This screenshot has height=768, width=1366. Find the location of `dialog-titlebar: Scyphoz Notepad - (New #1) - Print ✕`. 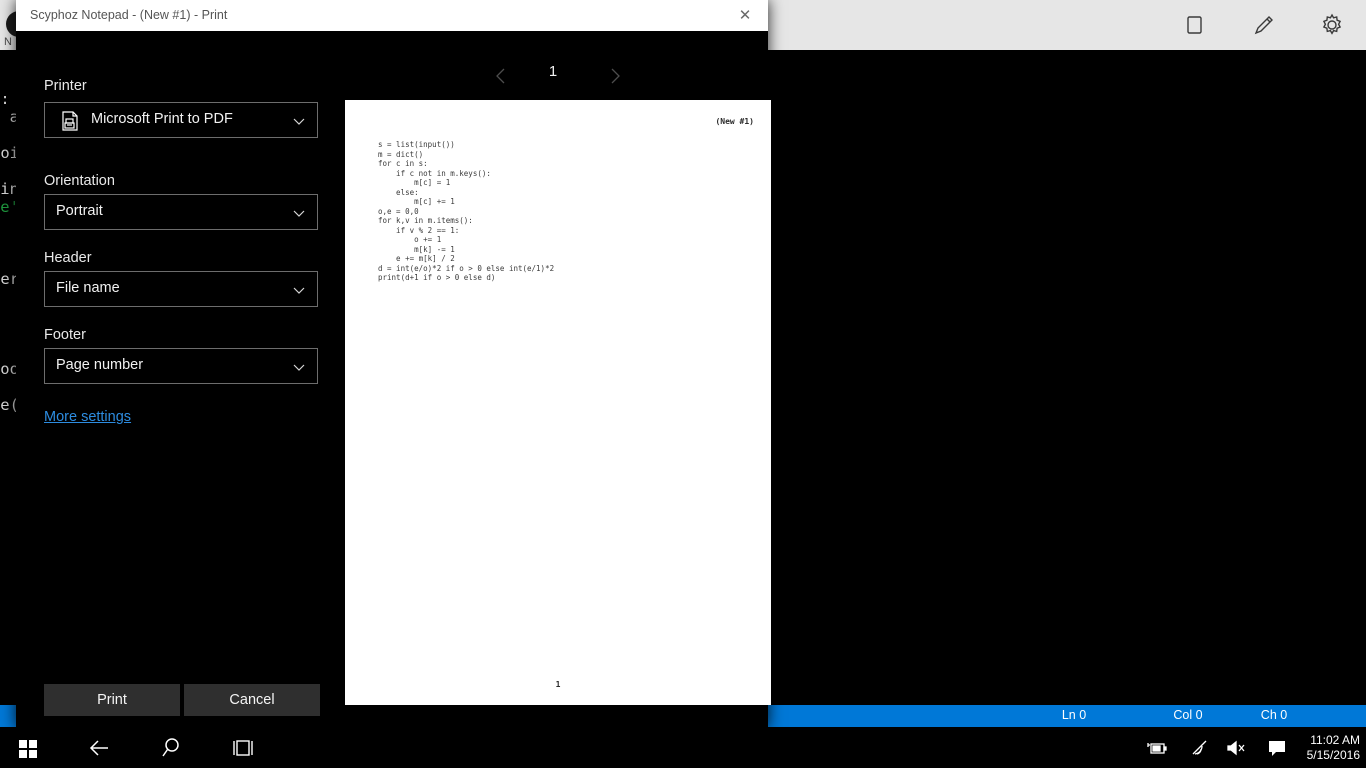

dialog-titlebar: Scyphoz Notepad - (New #1) - Print ✕ is located at coordinates (392, 16).